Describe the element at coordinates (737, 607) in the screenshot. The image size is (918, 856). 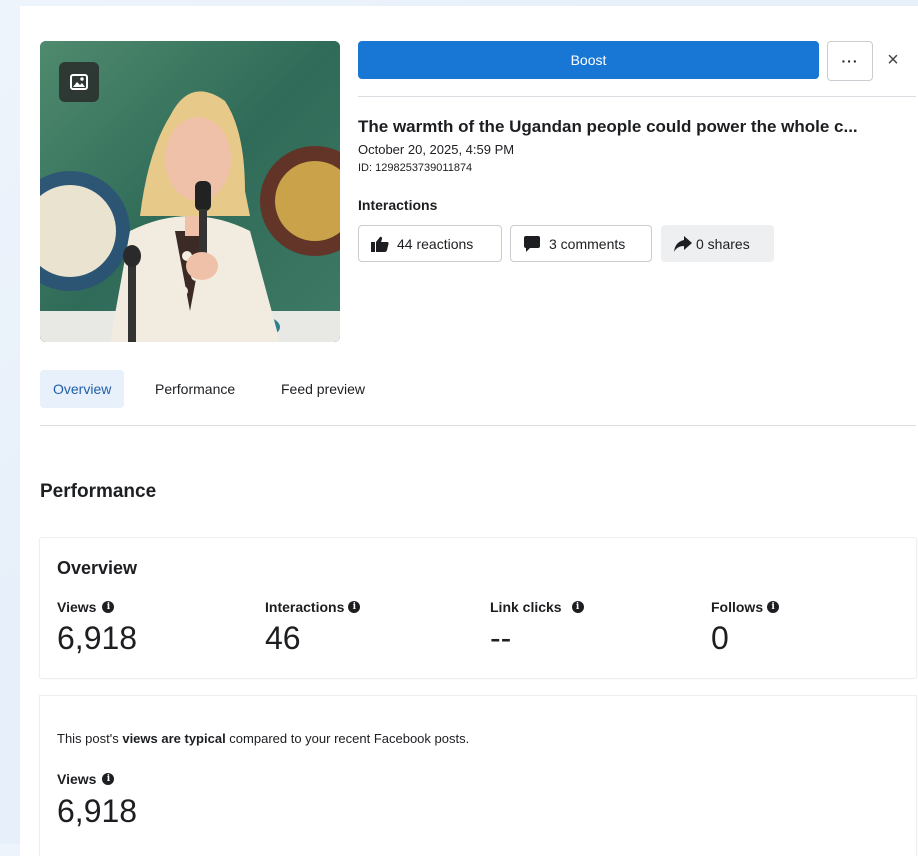
I see `metric-label-text: Follows` at that location.